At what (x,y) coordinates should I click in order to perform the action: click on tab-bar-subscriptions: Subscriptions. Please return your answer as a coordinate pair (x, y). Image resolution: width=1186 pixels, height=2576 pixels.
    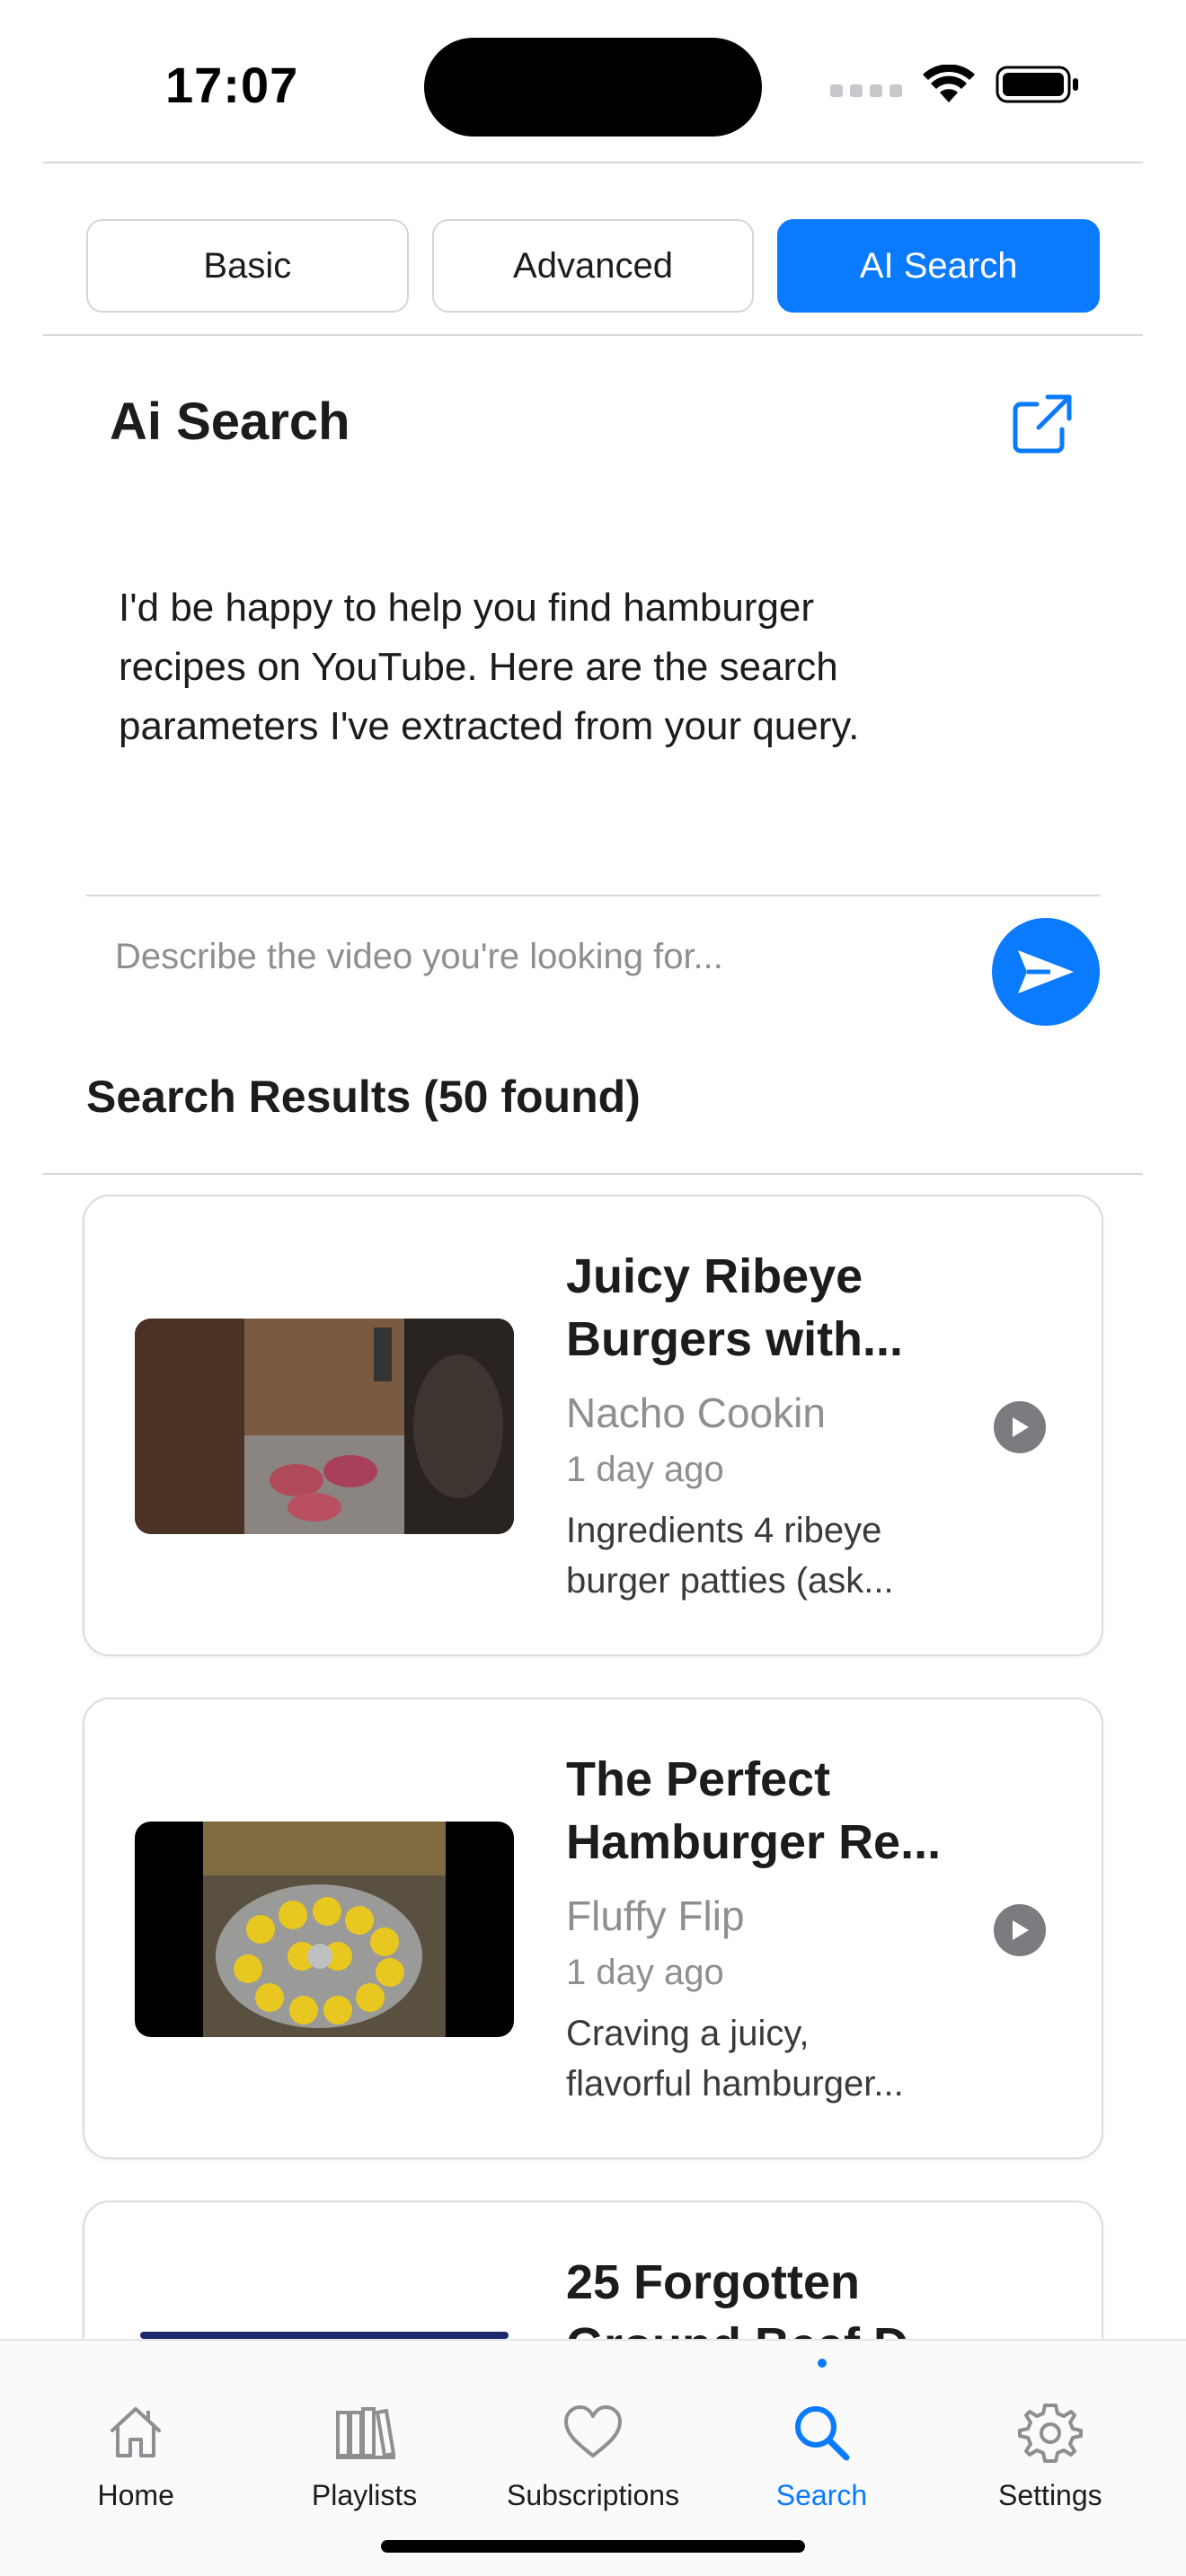
    Looking at the image, I should click on (593, 2455).